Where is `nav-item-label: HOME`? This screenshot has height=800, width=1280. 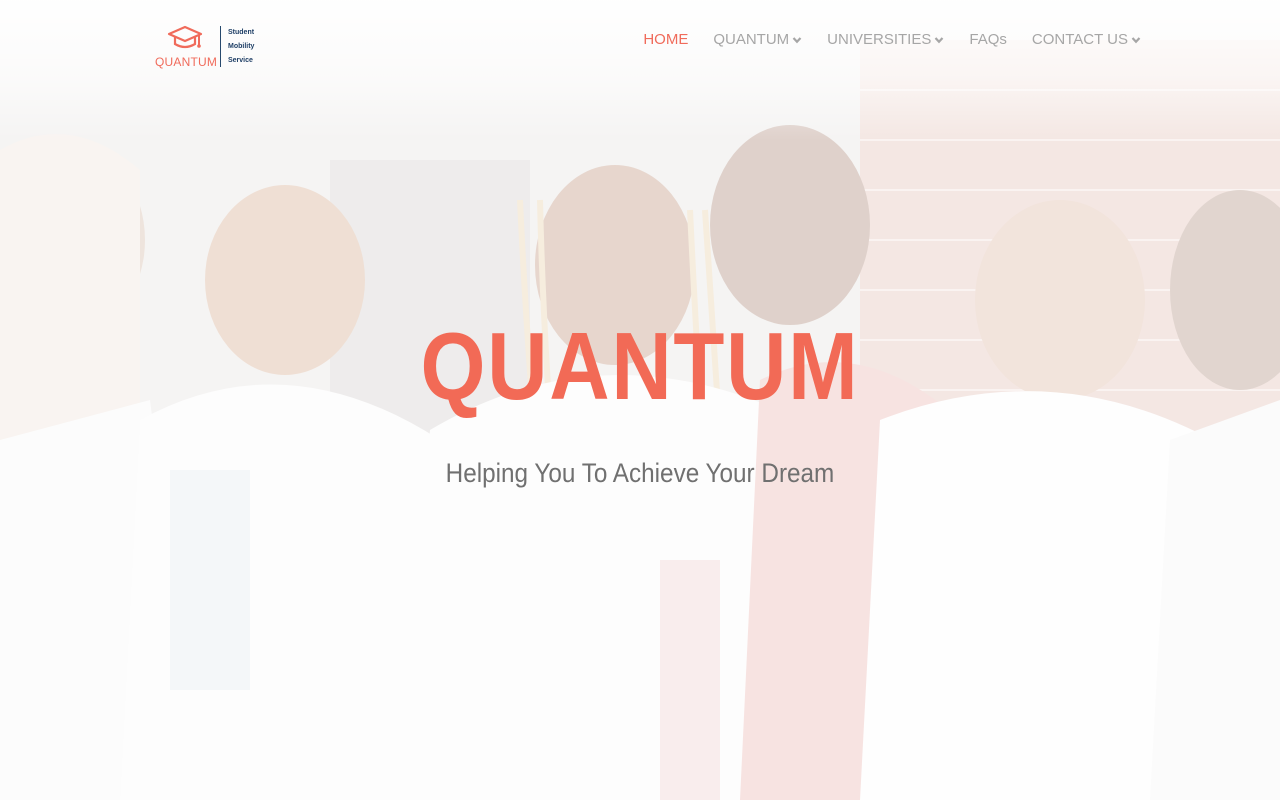
nav-item-label: HOME is located at coordinates (666, 39).